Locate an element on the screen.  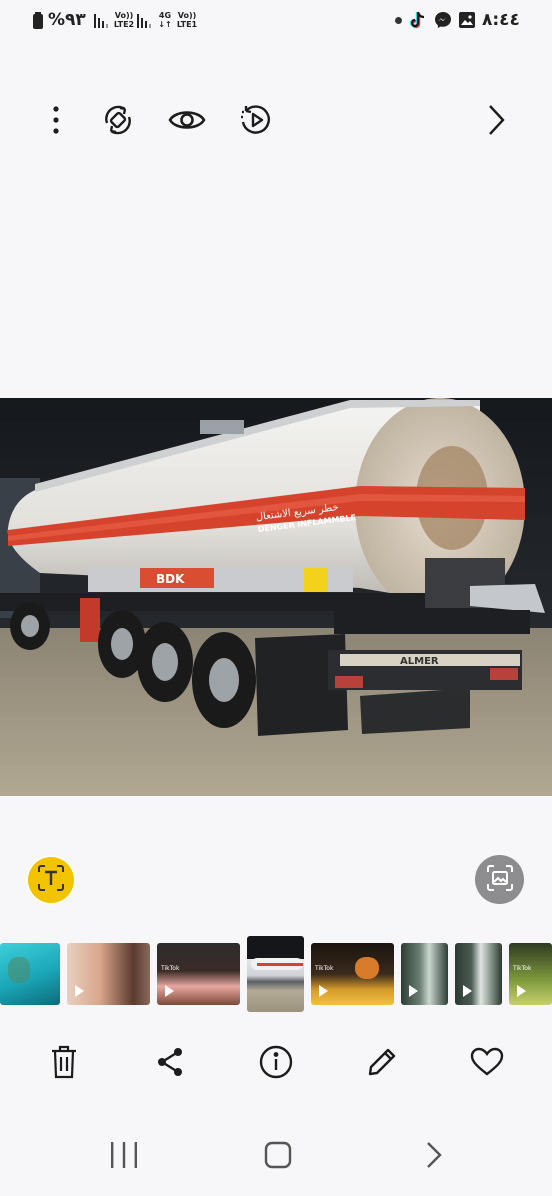
view-button is located at coordinates (187, 122).